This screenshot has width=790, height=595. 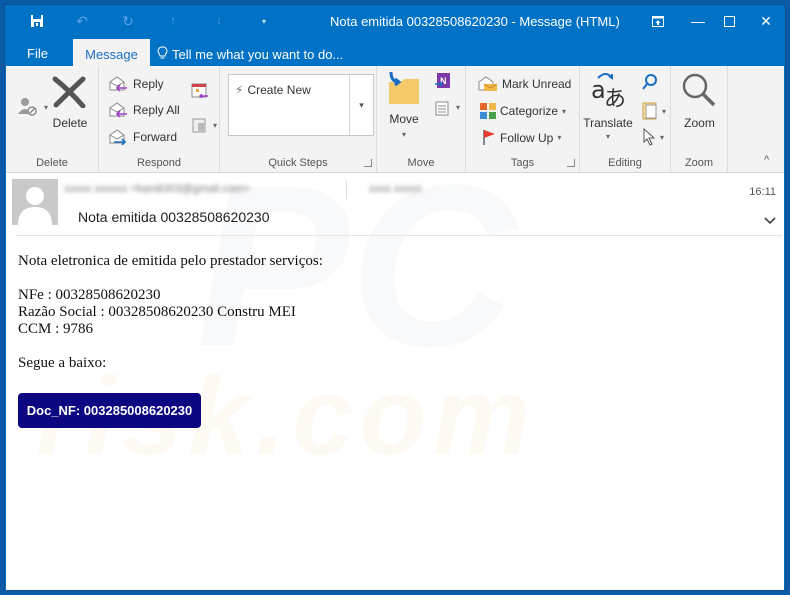 I want to click on person-icon, so click(x=35, y=206).